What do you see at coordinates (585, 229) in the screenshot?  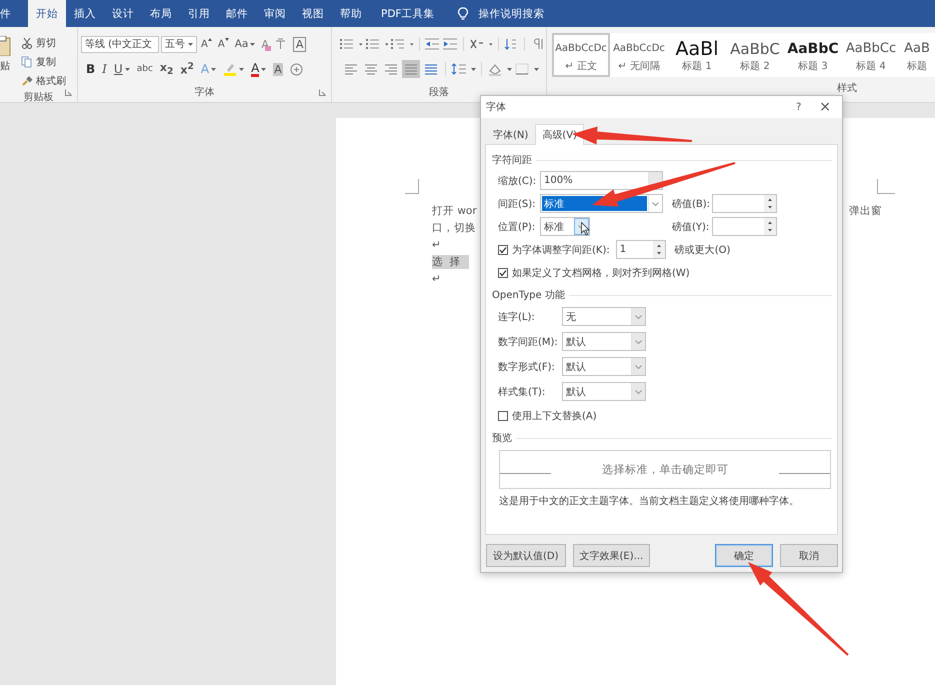 I see `mouse-cursor-icon` at bounding box center [585, 229].